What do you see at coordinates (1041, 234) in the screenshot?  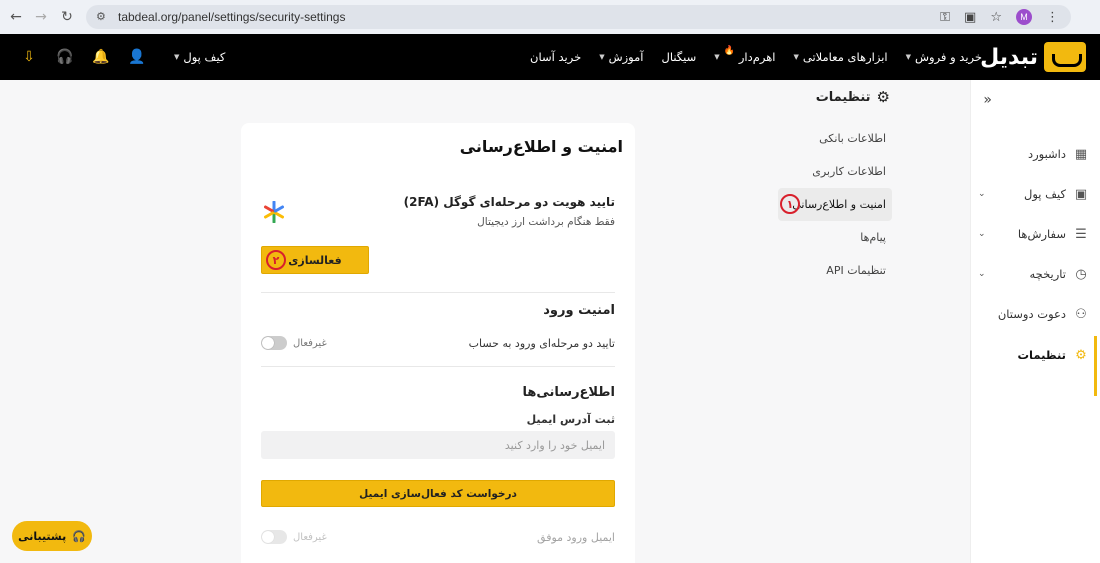 I see `sidebar-item-label: سفارش‌ها` at bounding box center [1041, 234].